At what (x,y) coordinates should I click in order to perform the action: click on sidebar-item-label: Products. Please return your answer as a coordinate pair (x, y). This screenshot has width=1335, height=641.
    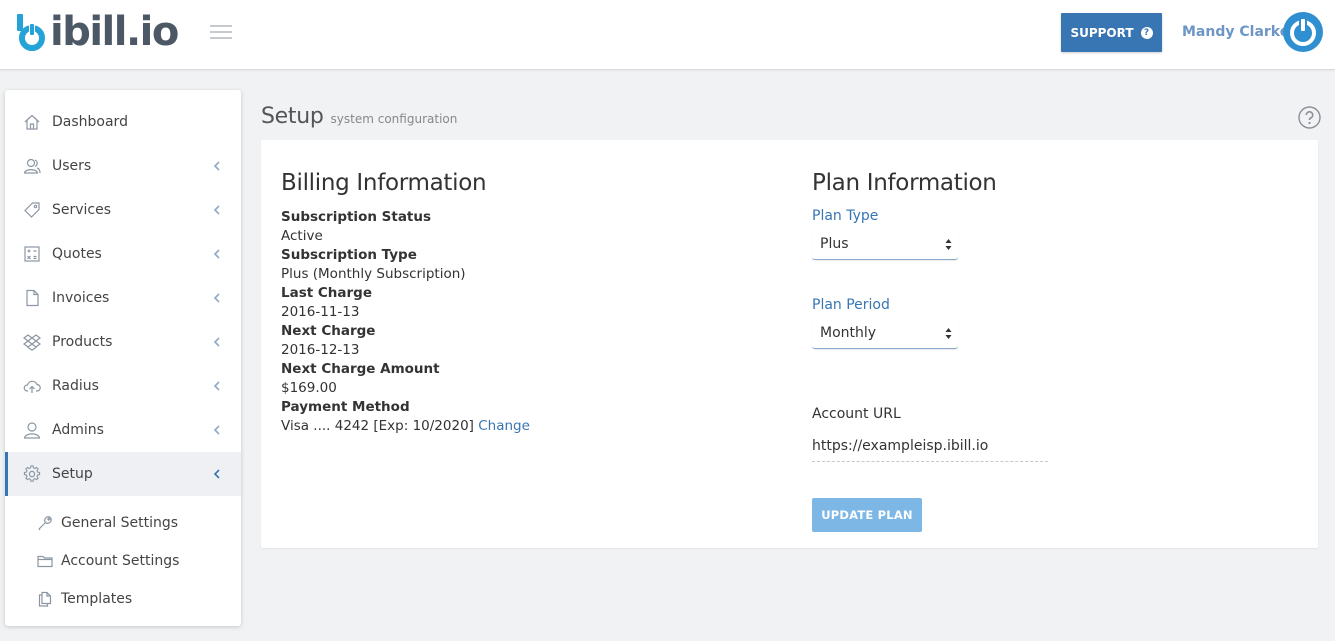
    Looking at the image, I should click on (82, 342).